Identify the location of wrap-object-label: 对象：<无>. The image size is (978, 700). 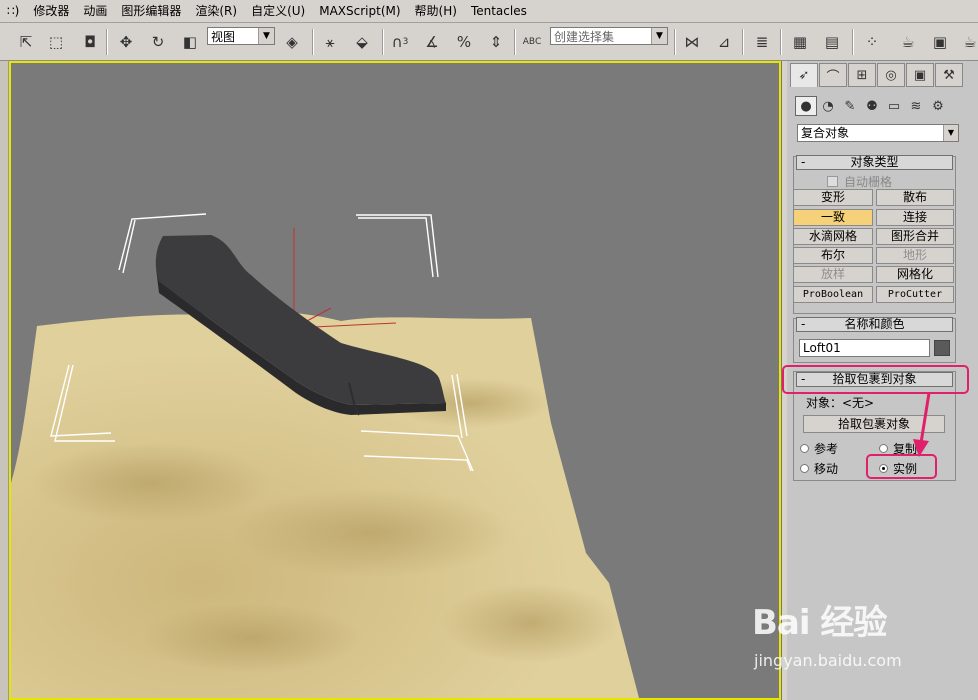
(840, 403).